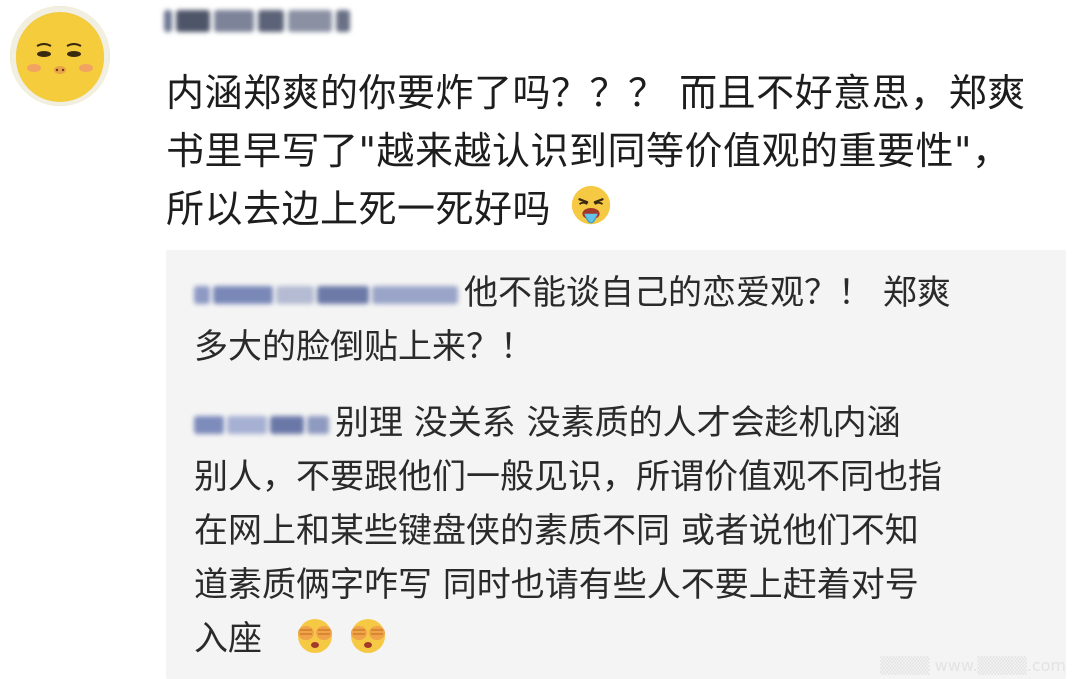  What do you see at coordinates (618, 423) in the screenshot?
I see `reply-text: 别理 没关系 没素质的人才会趁机内涵` at bounding box center [618, 423].